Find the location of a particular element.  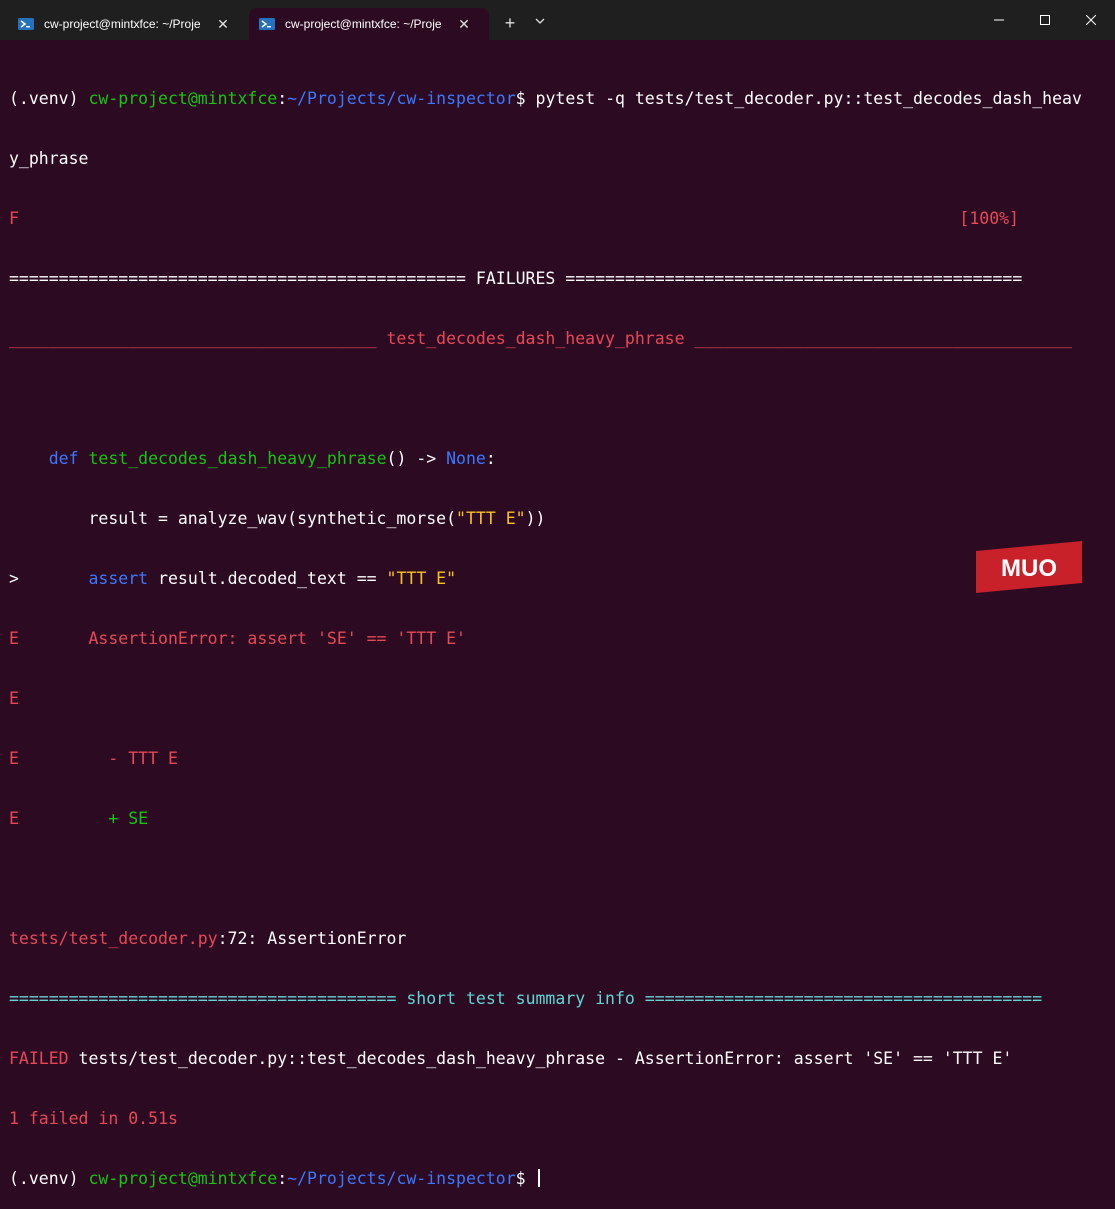

tab-2: cw-project@mintxfce: ~/Proje ✕ is located at coordinates (369, 24).